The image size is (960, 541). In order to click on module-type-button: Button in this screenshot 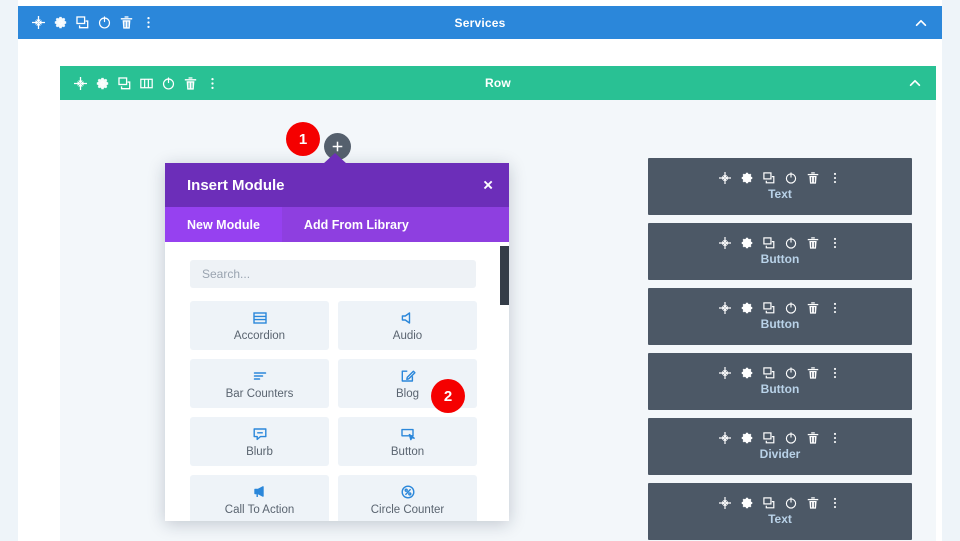, I will do `click(407, 441)`.